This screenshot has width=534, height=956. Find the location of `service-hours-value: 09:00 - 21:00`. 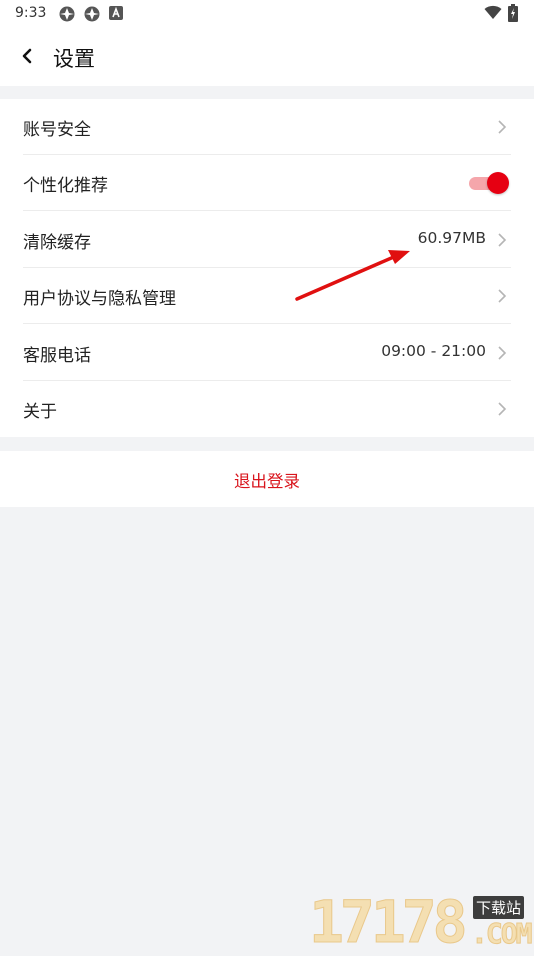

service-hours-value: 09:00 - 21:00 is located at coordinates (433, 351).